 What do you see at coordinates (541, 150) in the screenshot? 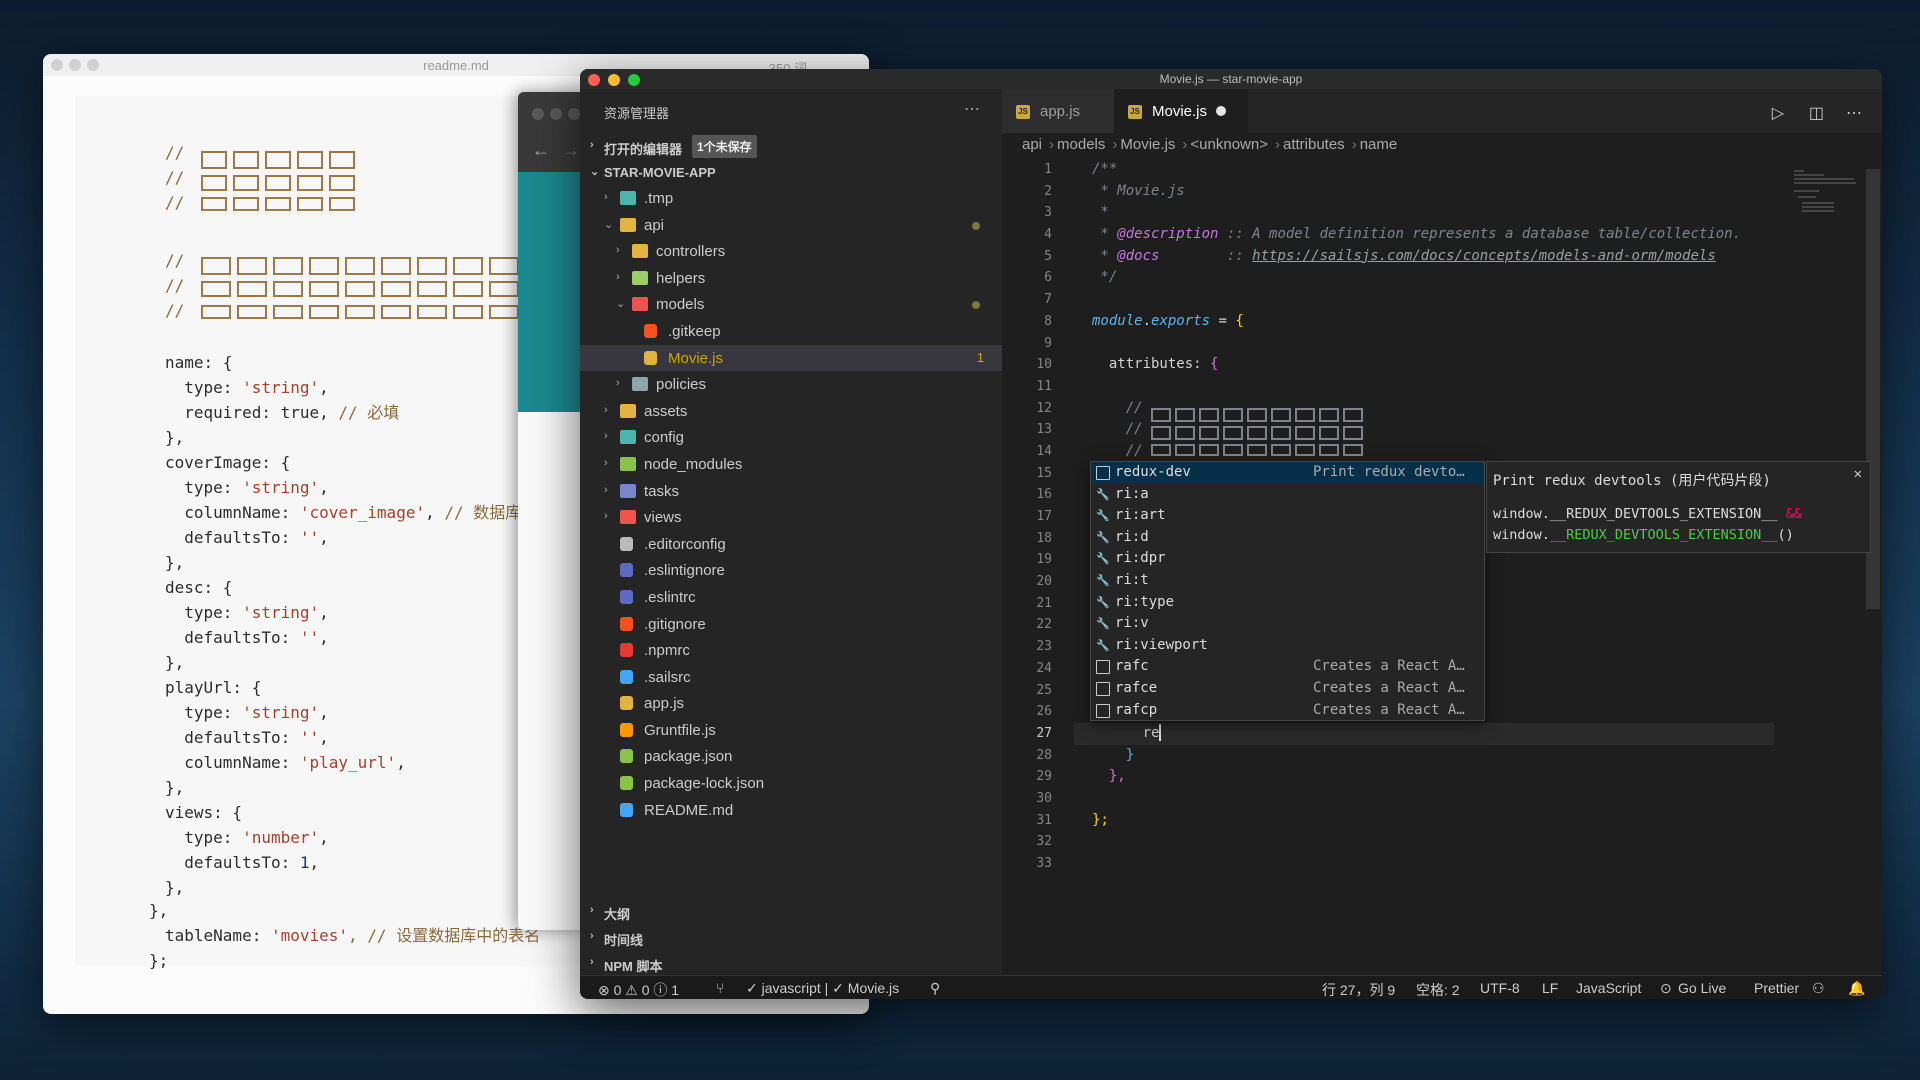
I see `back-arrow-icon: ←` at bounding box center [541, 150].